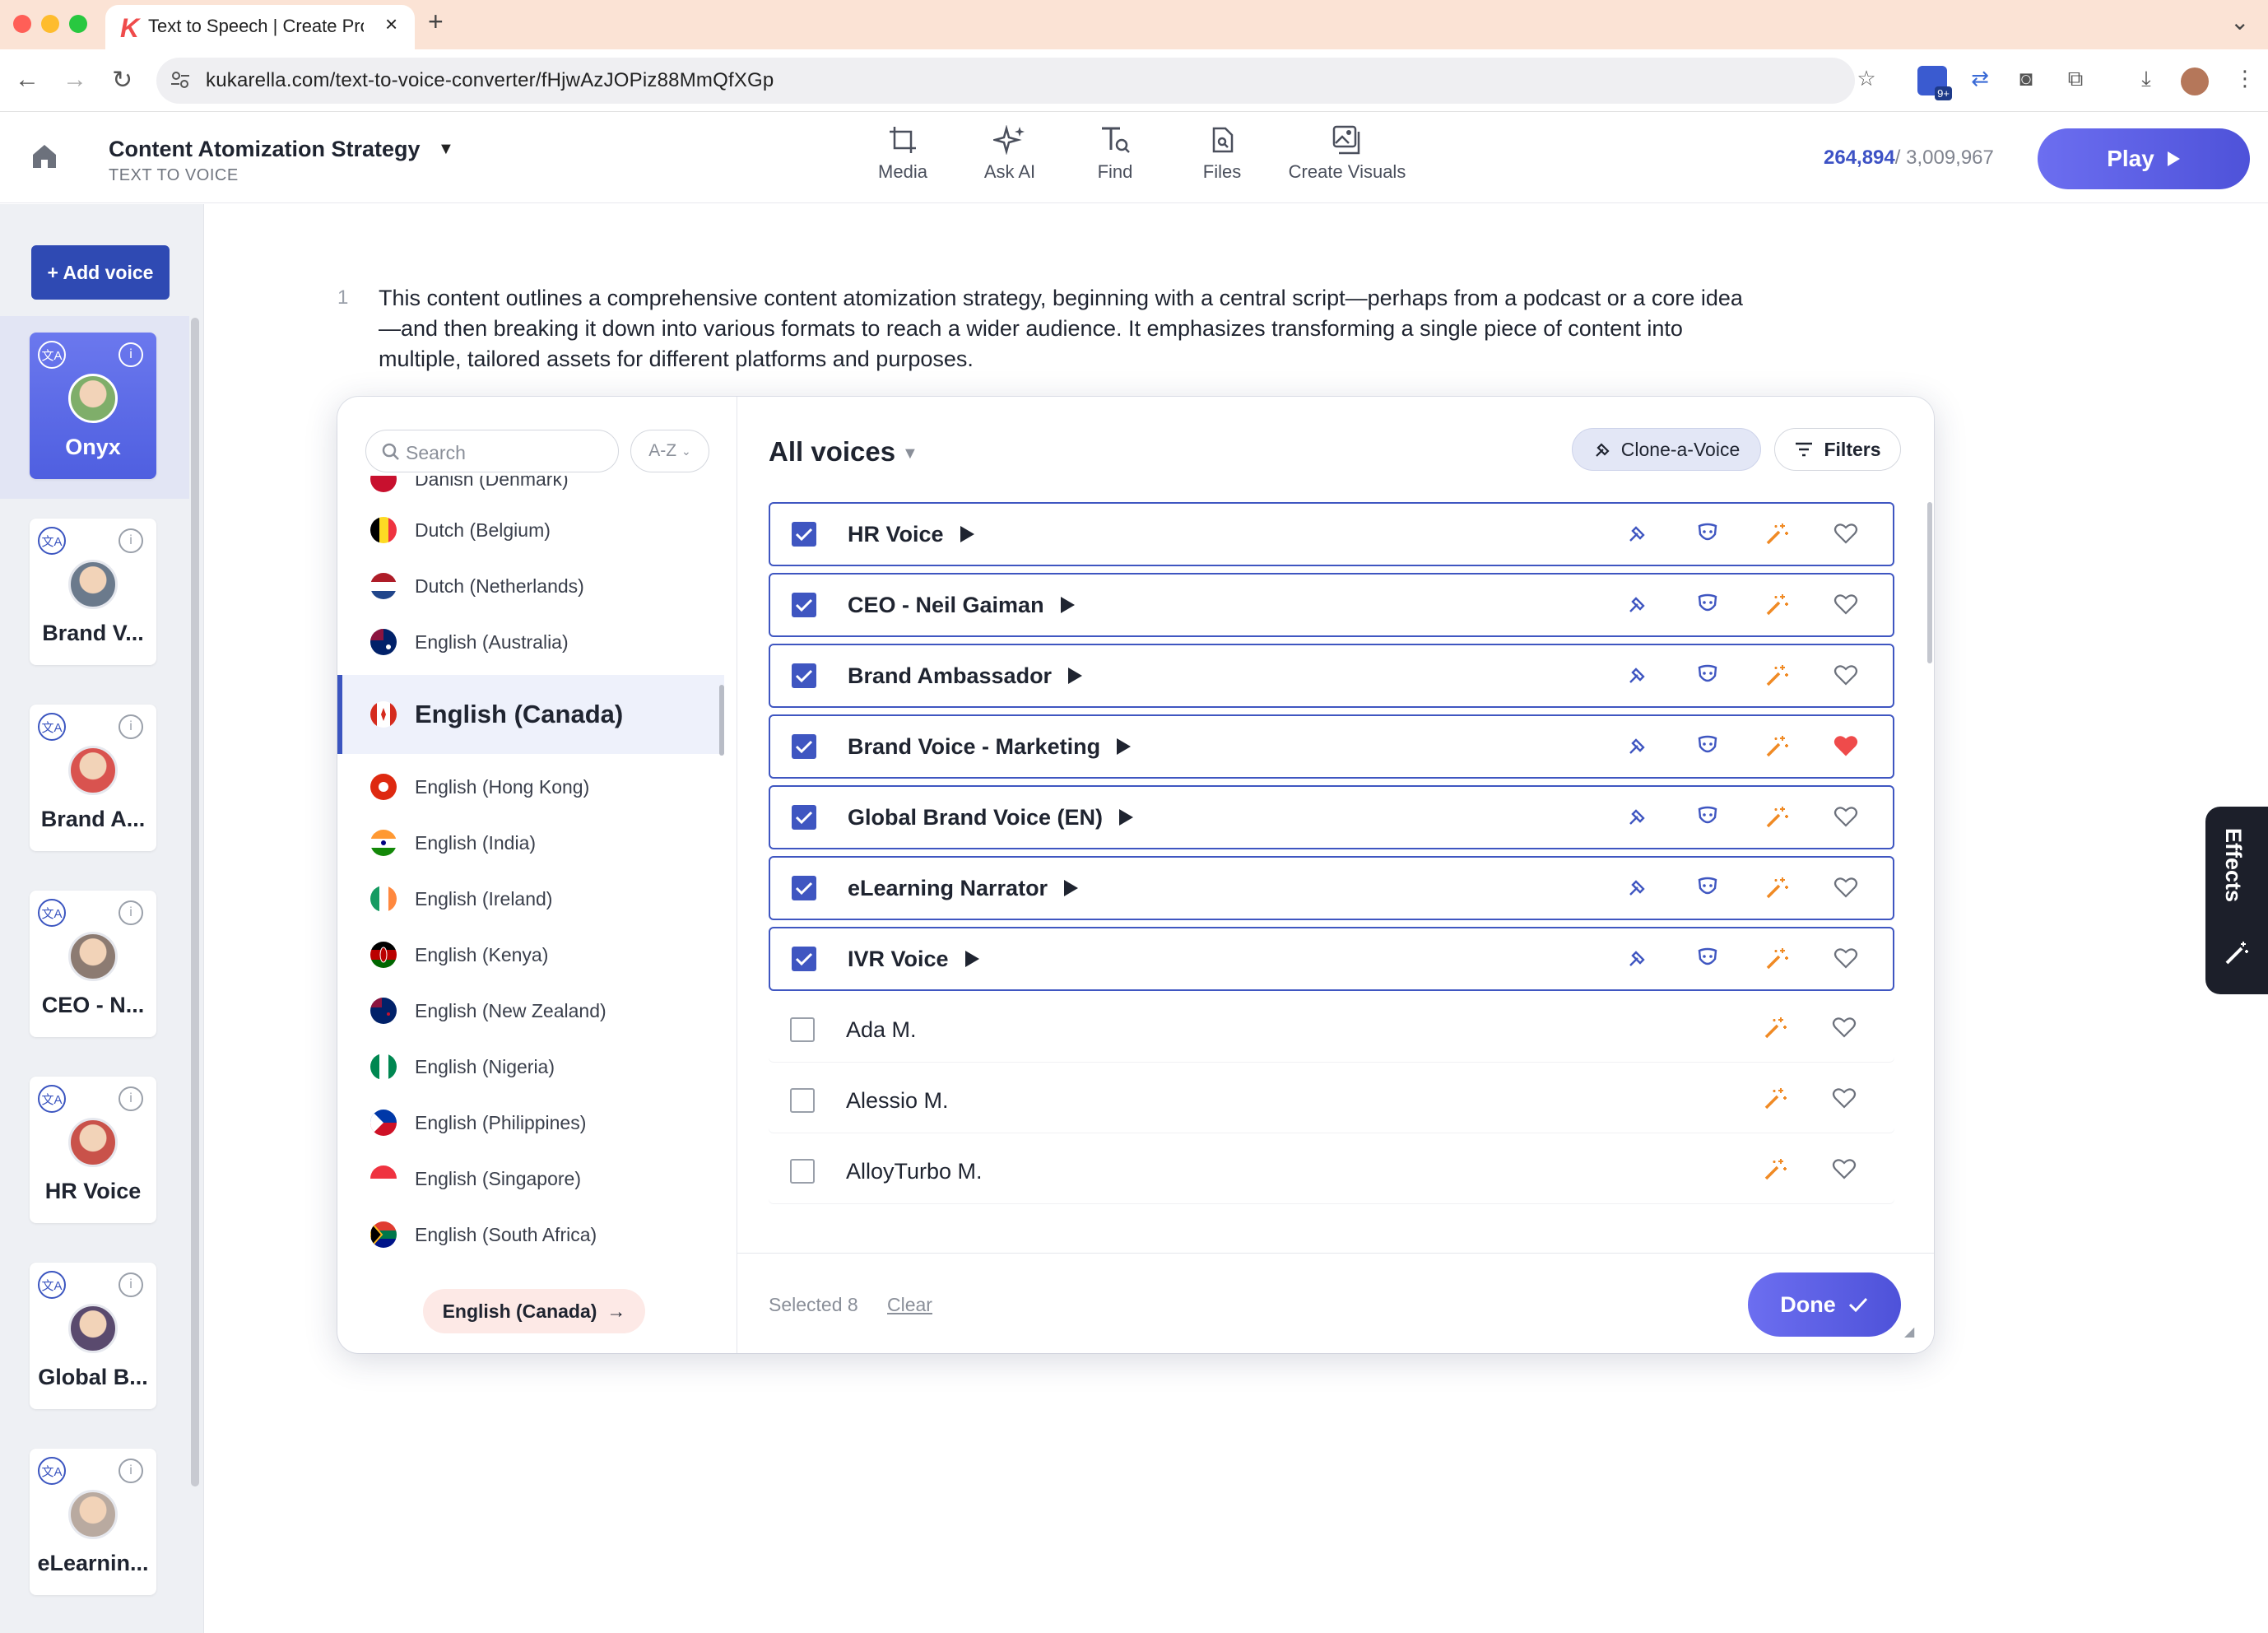 The width and height of the screenshot is (2268, 1633). I want to click on resize-handle-icon: ◢, so click(1909, 1332).